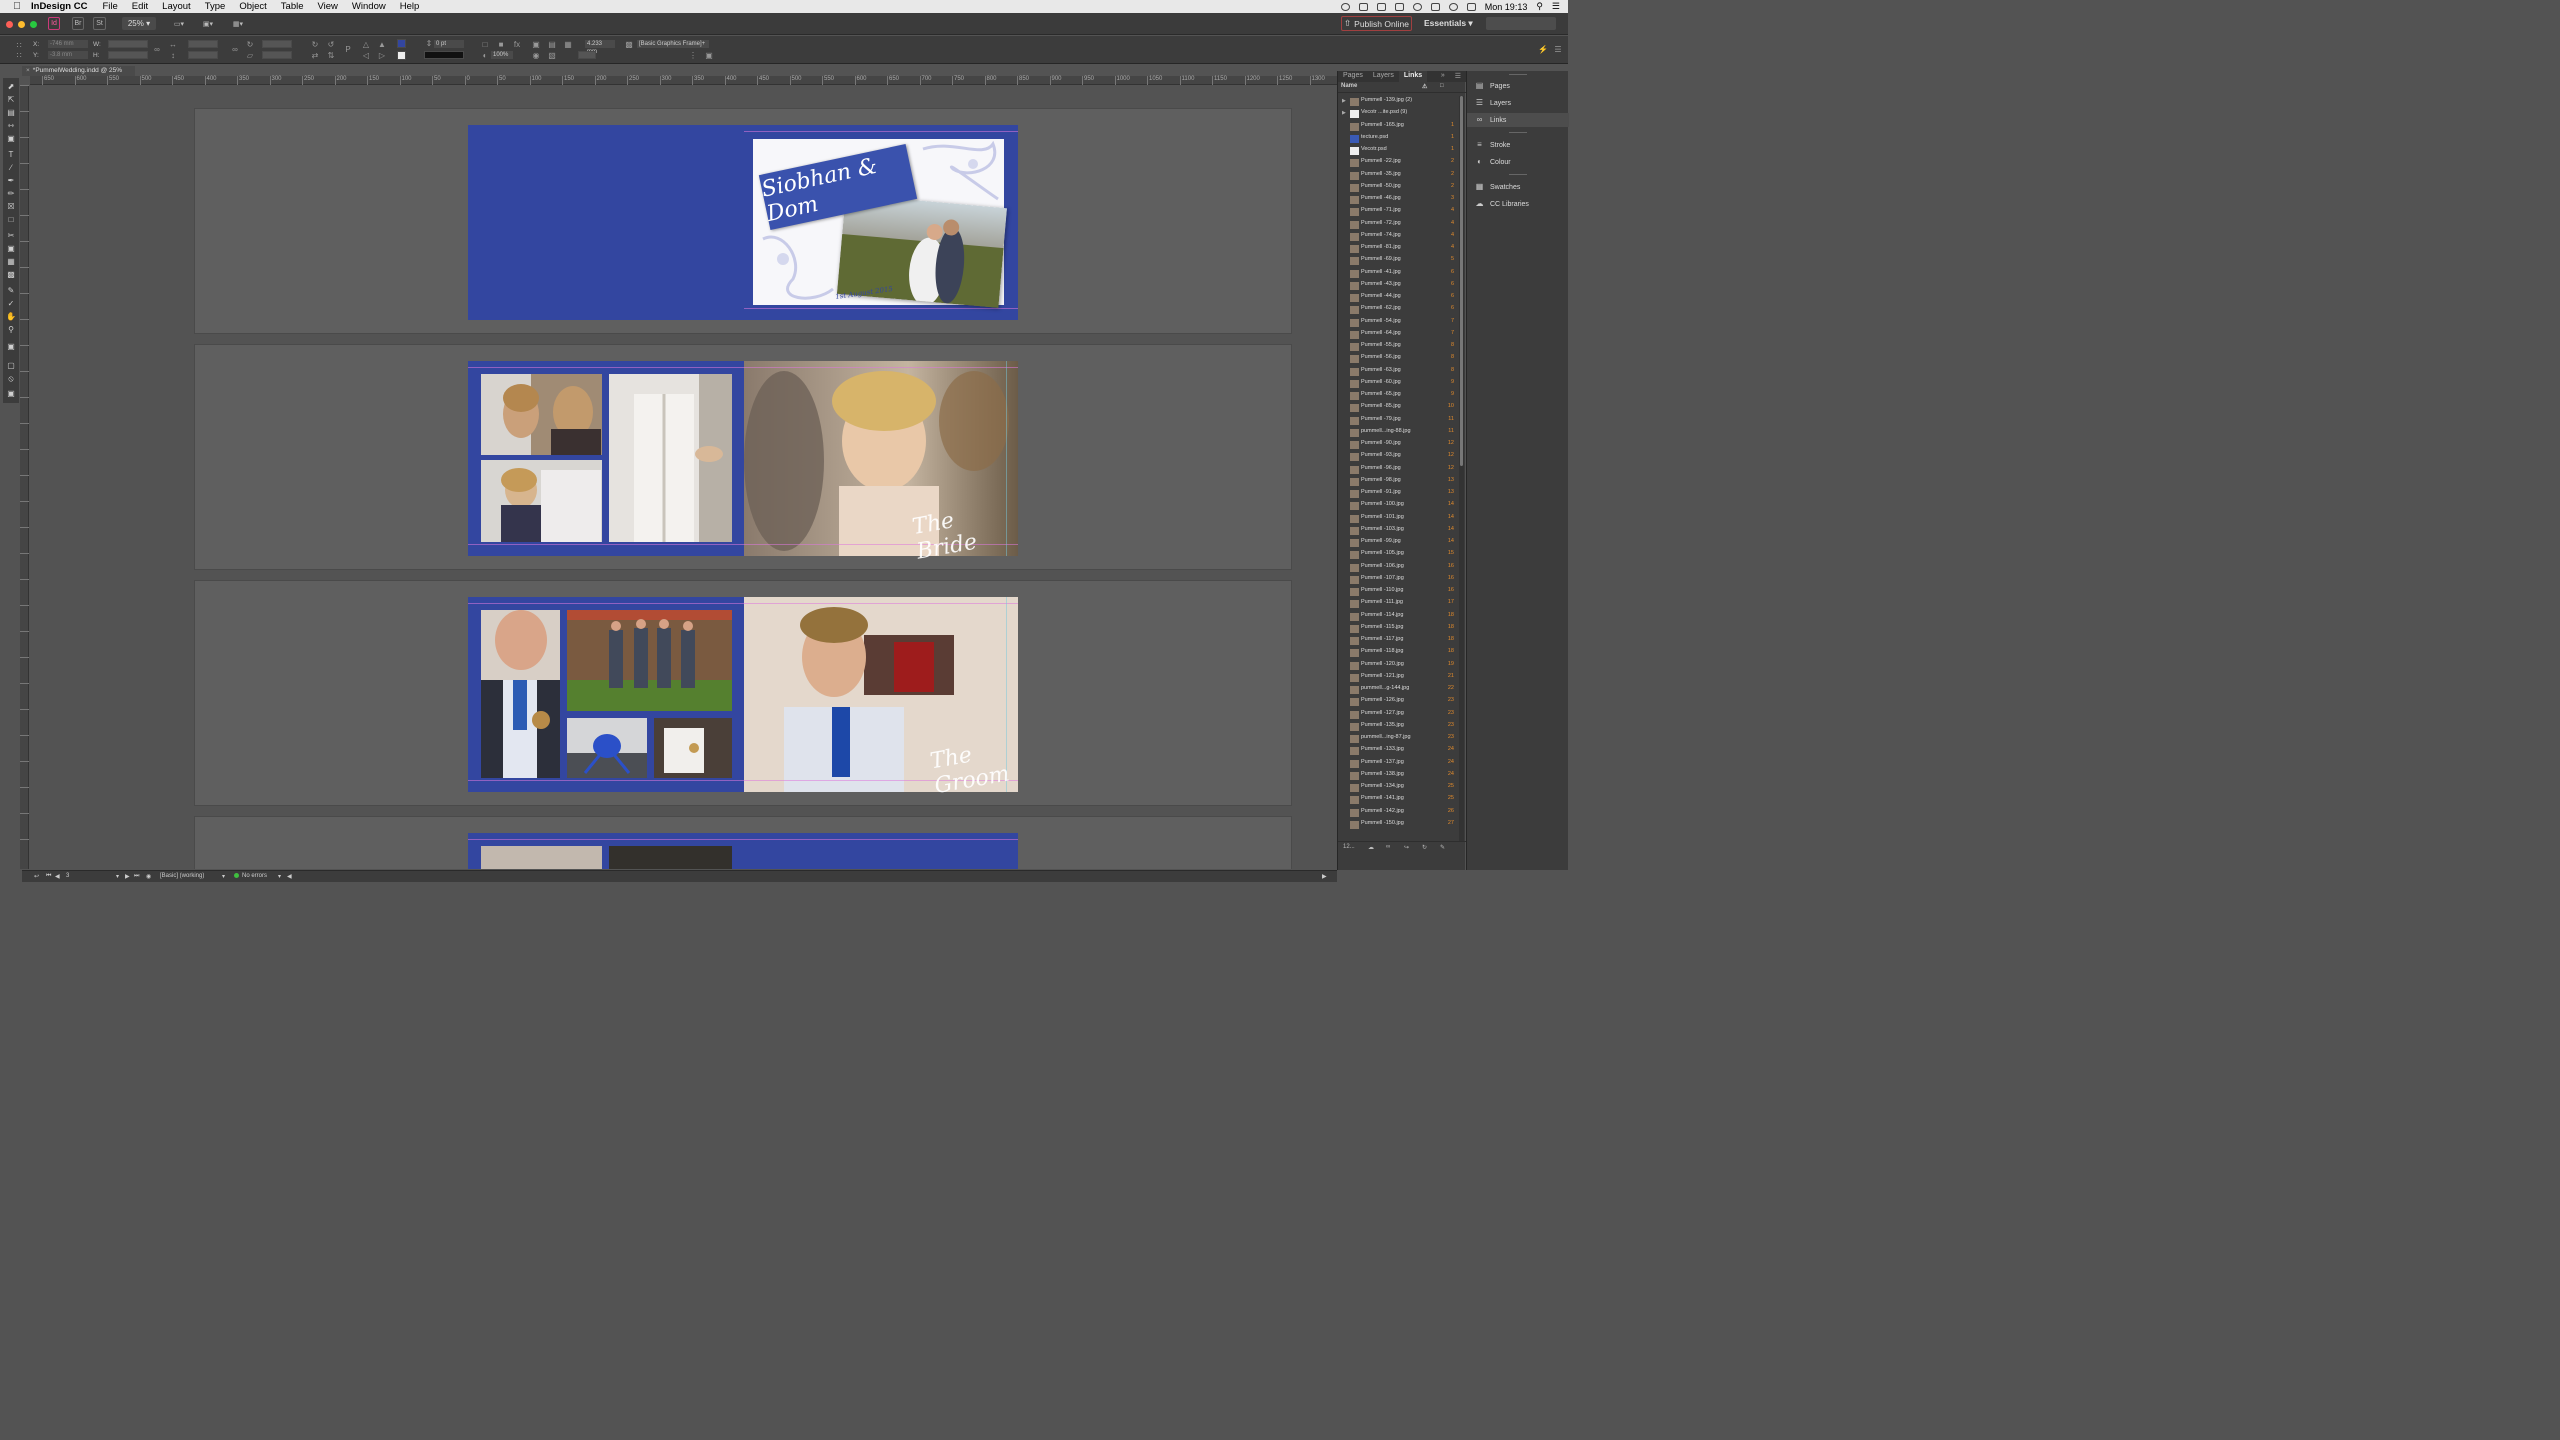 The width and height of the screenshot is (2560, 1440). I want to click on link-row: Pummell -103.jpg 14, so click(1398, 531).